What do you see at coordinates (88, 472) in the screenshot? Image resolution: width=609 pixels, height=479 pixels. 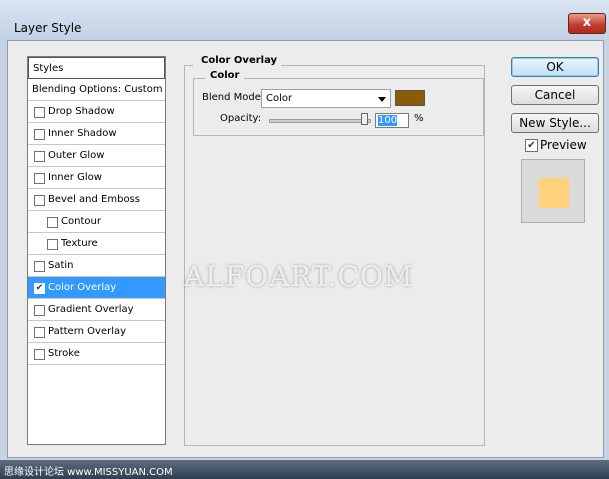 I see `footer-text: 思缘设计论坛 www.MISSYUAN.COM` at bounding box center [88, 472].